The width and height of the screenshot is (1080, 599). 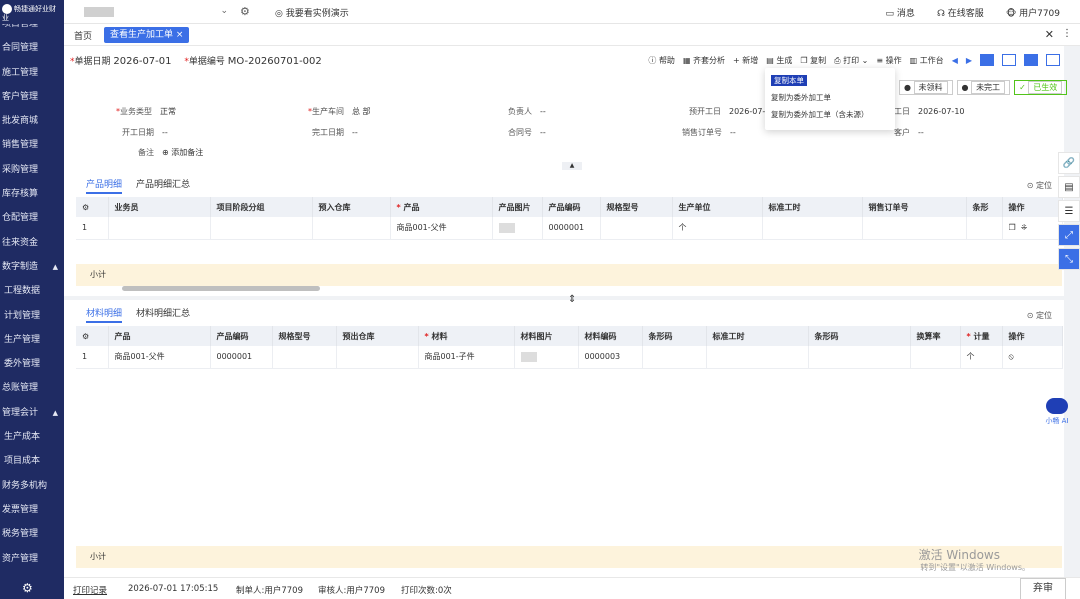 I want to click on disable-icon: ⦸, so click(x=1011, y=356).